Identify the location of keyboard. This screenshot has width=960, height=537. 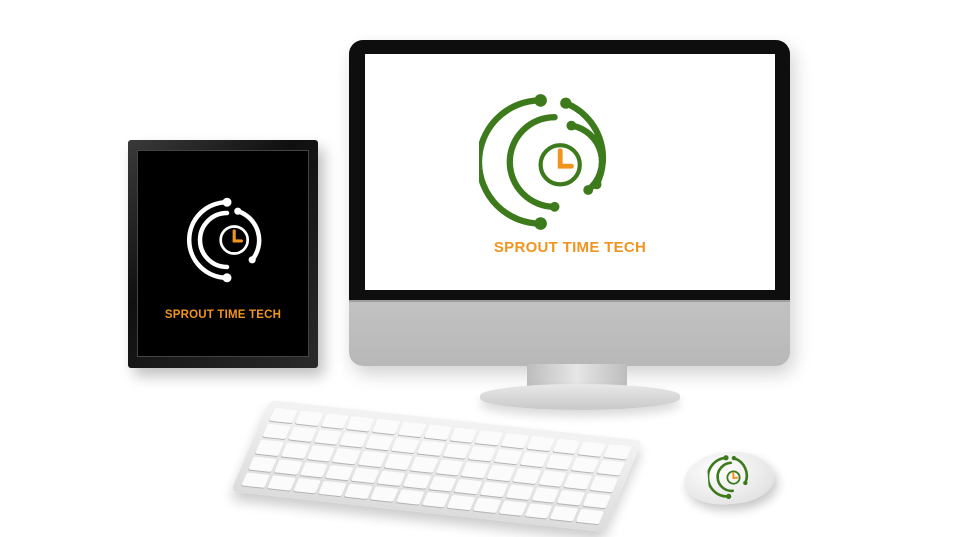
(436, 466).